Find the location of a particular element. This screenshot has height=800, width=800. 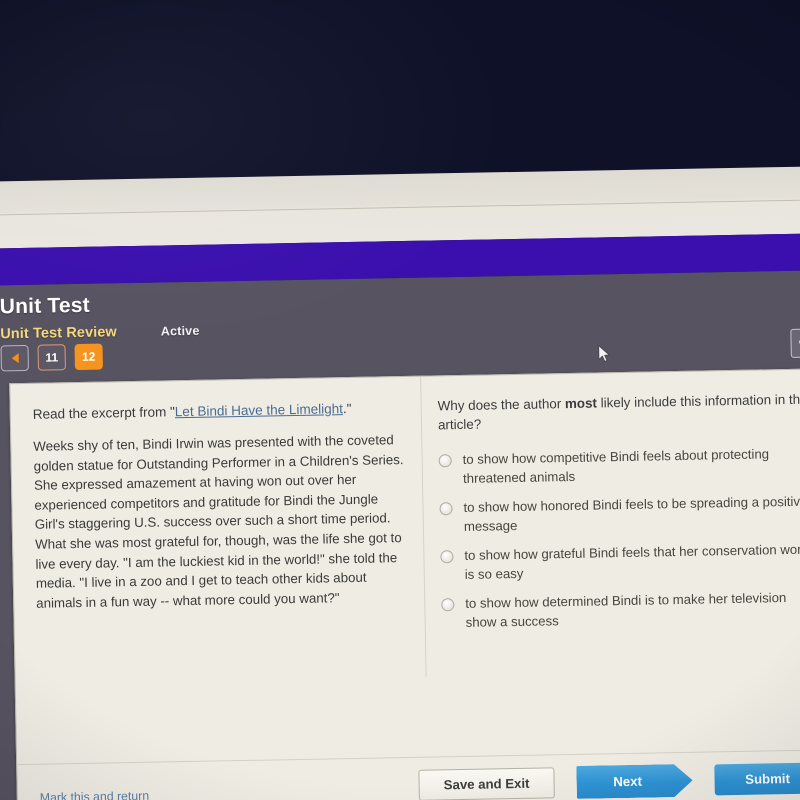

caret-left-icon is located at coordinates (15, 358).